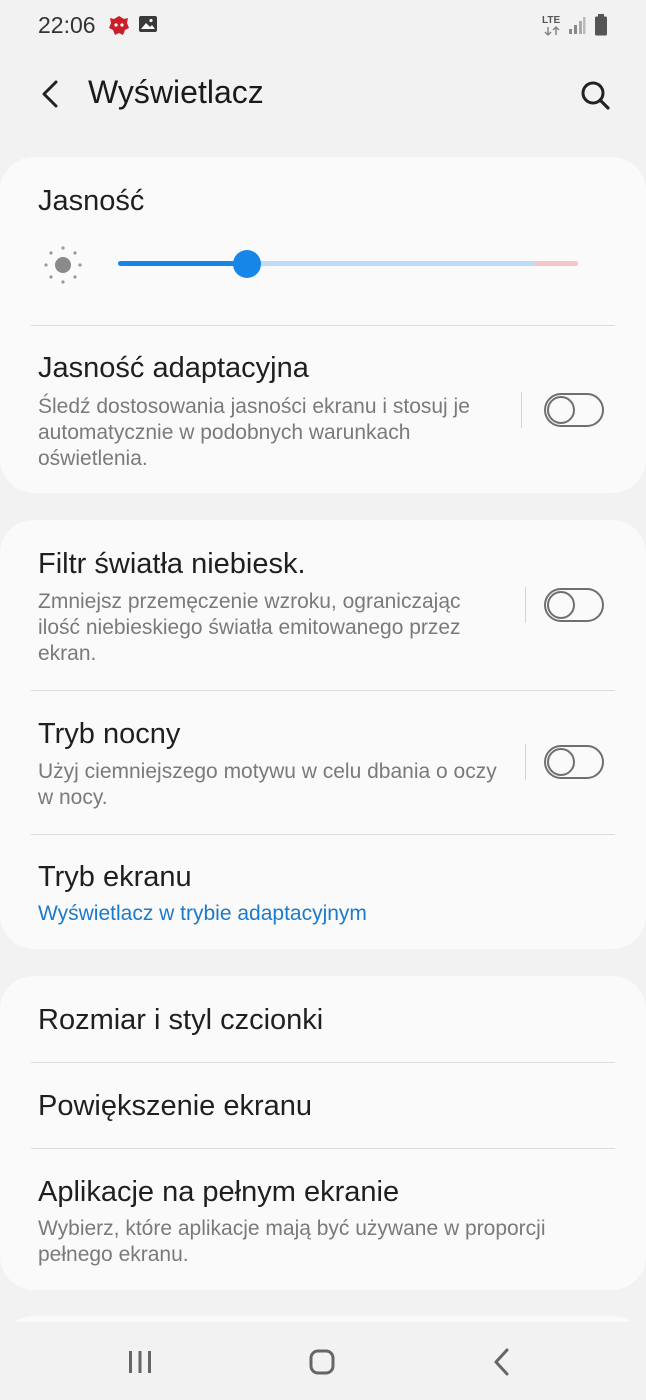  Describe the element at coordinates (172, 564) in the screenshot. I see `blue-light-filter-title: Filtr światła niebiesk.` at that location.